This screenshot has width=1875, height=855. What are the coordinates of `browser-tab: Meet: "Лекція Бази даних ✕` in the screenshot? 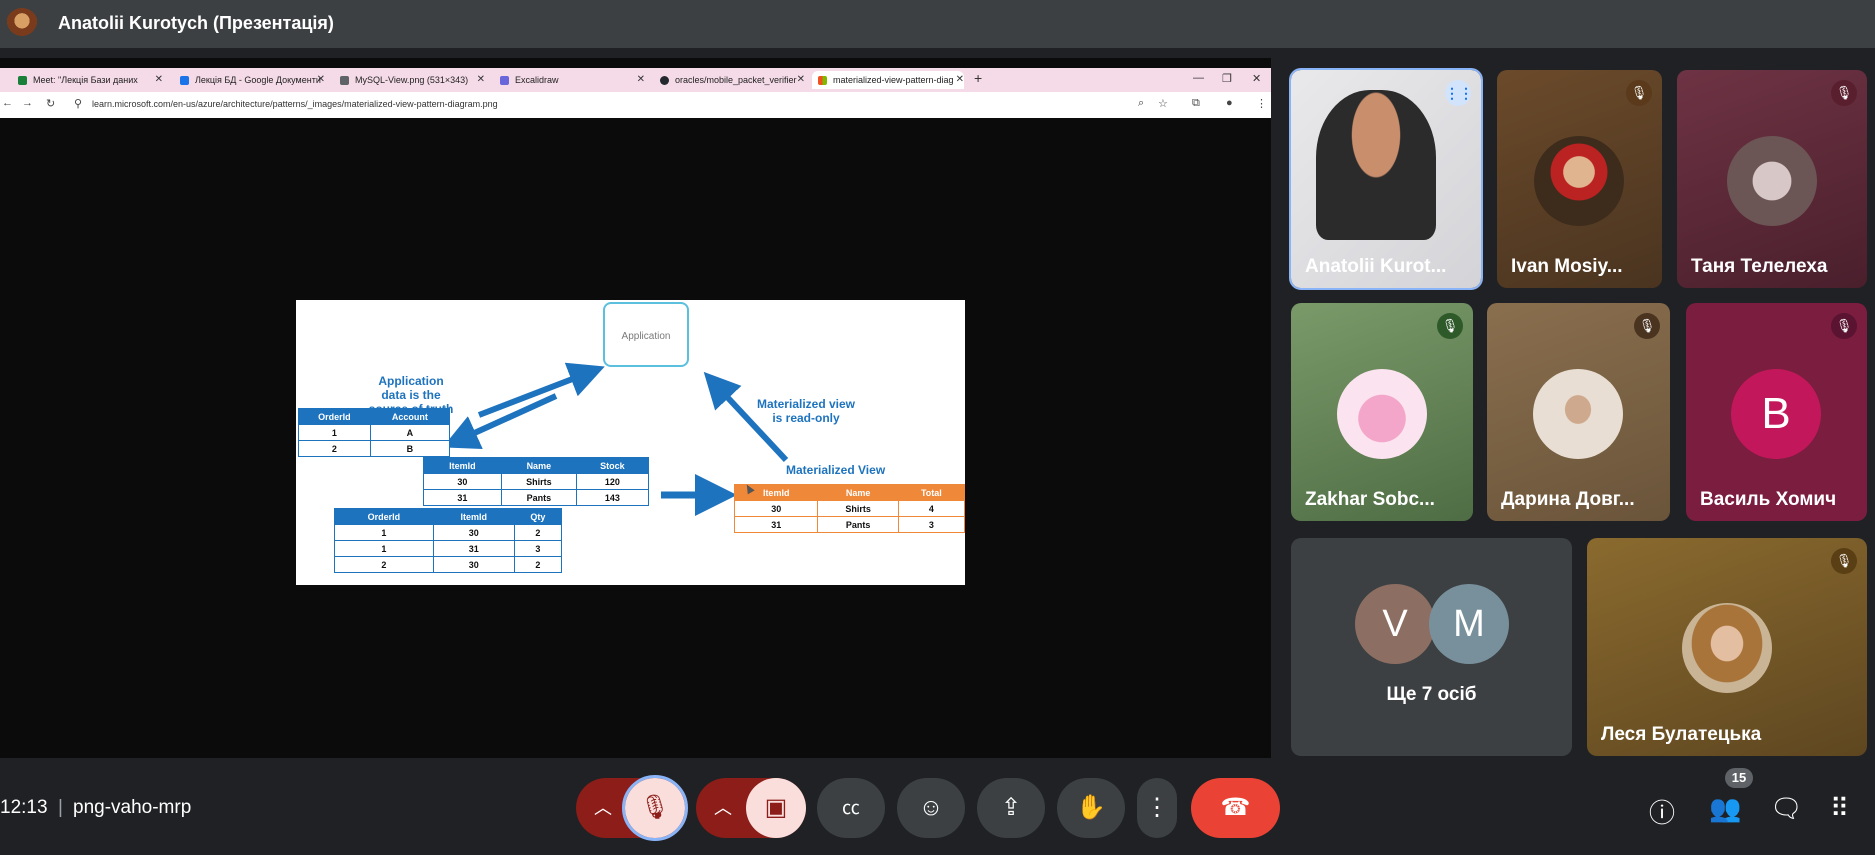 It's located at (90, 80).